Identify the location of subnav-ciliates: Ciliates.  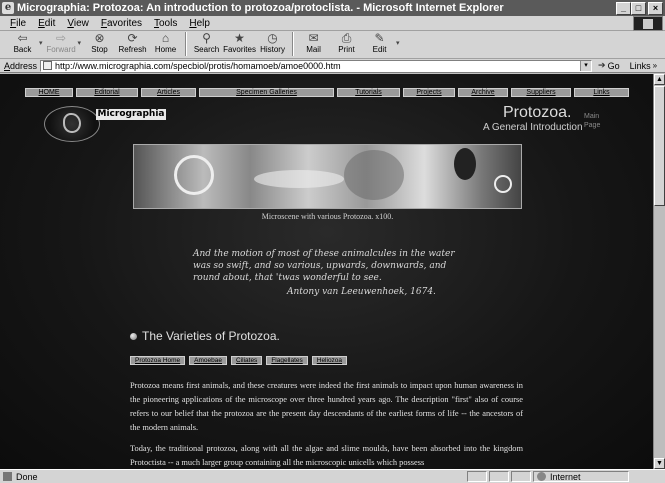
(247, 360).